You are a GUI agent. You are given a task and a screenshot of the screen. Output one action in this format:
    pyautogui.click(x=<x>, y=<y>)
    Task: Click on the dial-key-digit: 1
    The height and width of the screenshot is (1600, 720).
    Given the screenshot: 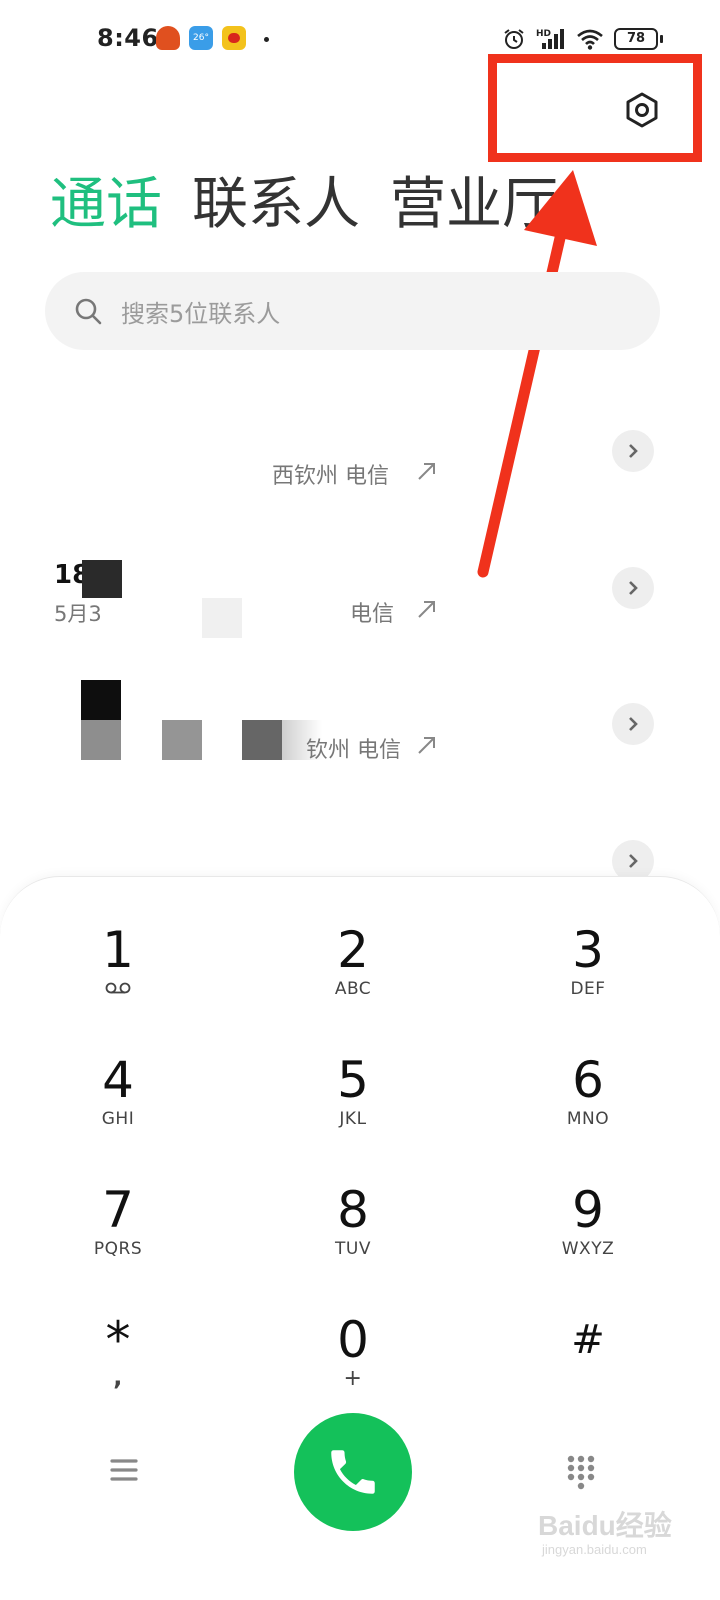 What is the action you would take?
    pyautogui.click(x=118, y=950)
    